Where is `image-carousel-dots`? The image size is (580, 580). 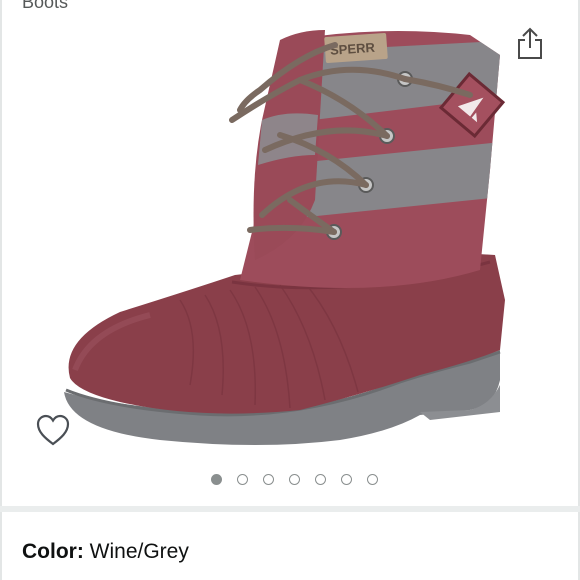 image-carousel-dots is located at coordinates (290, 482).